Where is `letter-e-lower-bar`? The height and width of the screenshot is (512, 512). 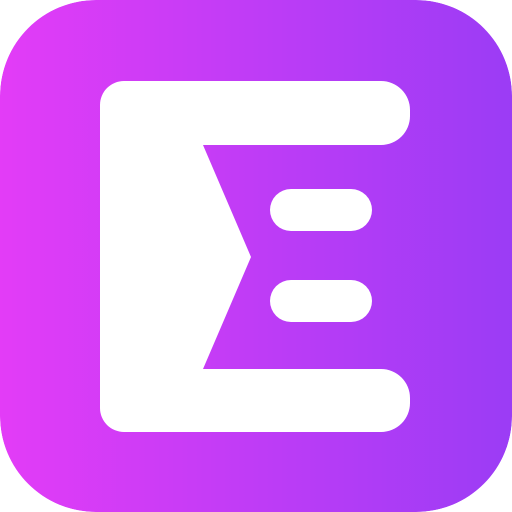
letter-e-lower-bar is located at coordinates (321, 301).